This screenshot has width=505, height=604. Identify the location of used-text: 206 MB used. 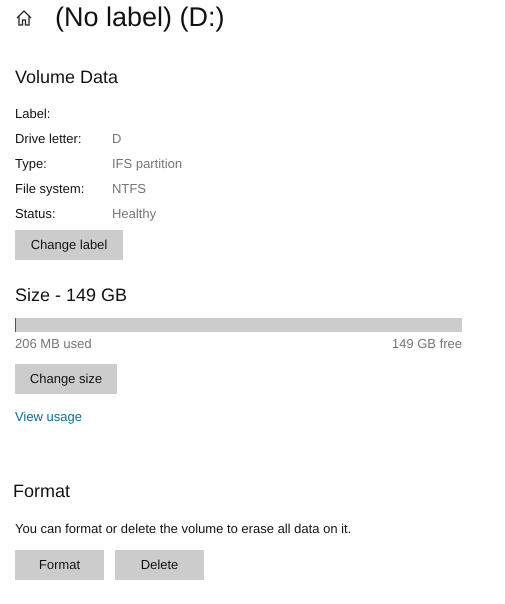
(53, 344).